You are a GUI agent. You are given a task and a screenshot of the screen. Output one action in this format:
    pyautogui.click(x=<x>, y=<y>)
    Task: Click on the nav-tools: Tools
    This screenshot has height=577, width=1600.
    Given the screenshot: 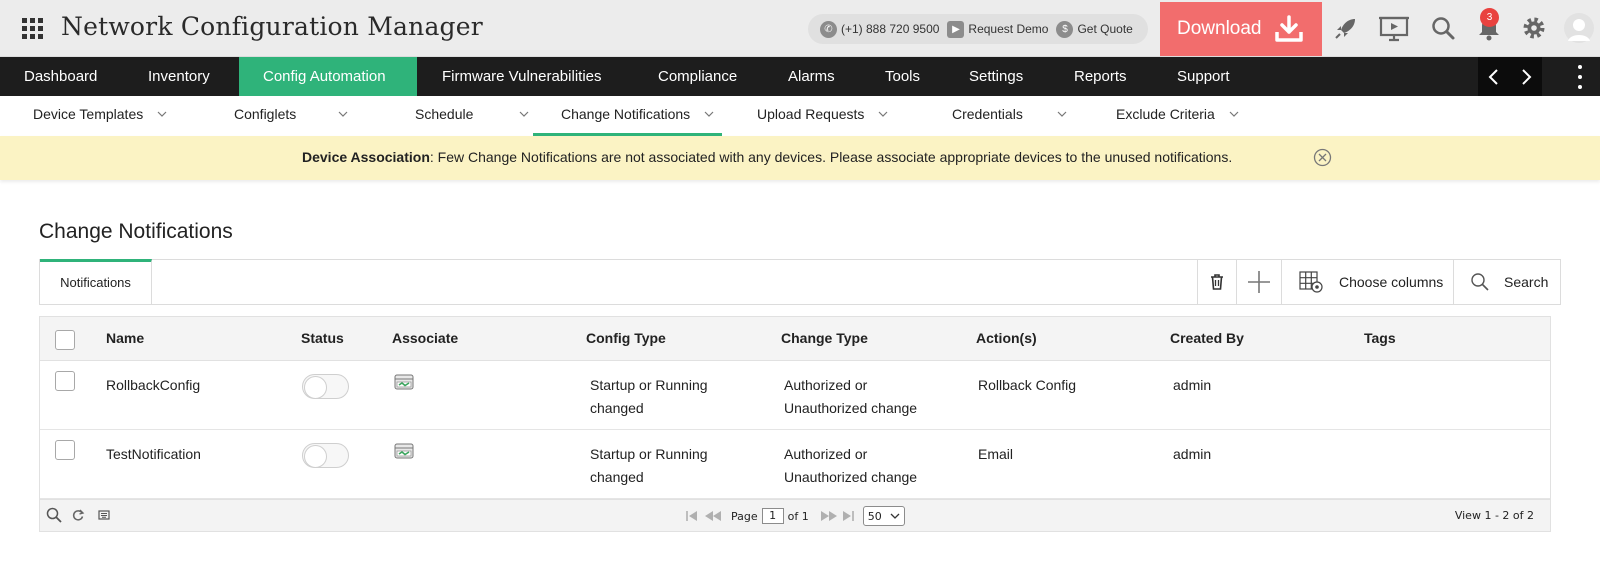 What is the action you would take?
    pyautogui.click(x=902, y=76)
    